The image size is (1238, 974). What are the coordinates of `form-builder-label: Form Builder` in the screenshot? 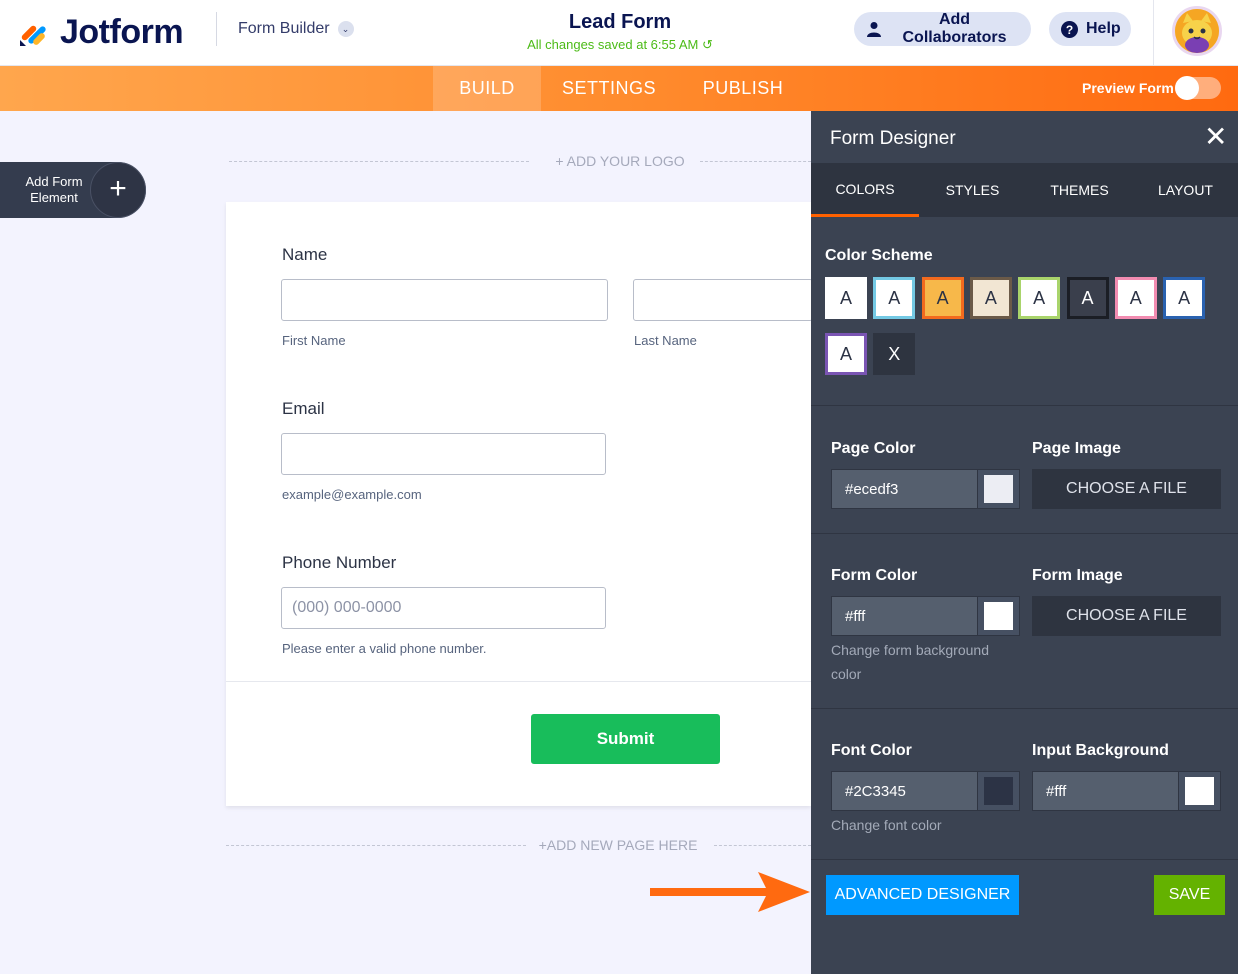 It's located at (284, 28).